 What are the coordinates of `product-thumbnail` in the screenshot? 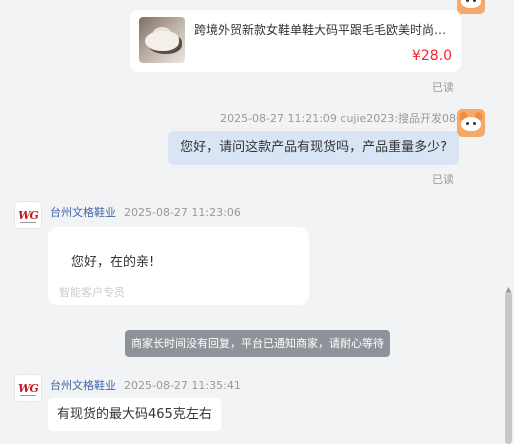 It's located at (162, 40).